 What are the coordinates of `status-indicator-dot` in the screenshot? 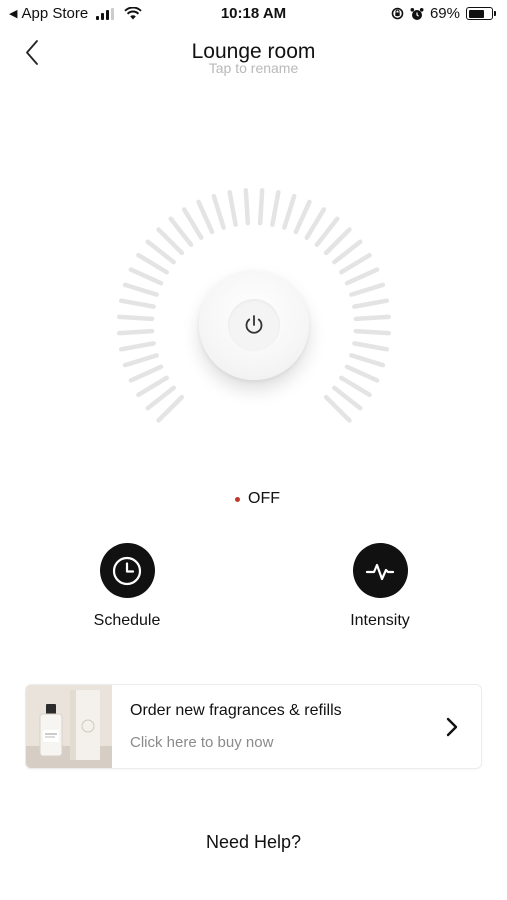 It's located at (237, 499).